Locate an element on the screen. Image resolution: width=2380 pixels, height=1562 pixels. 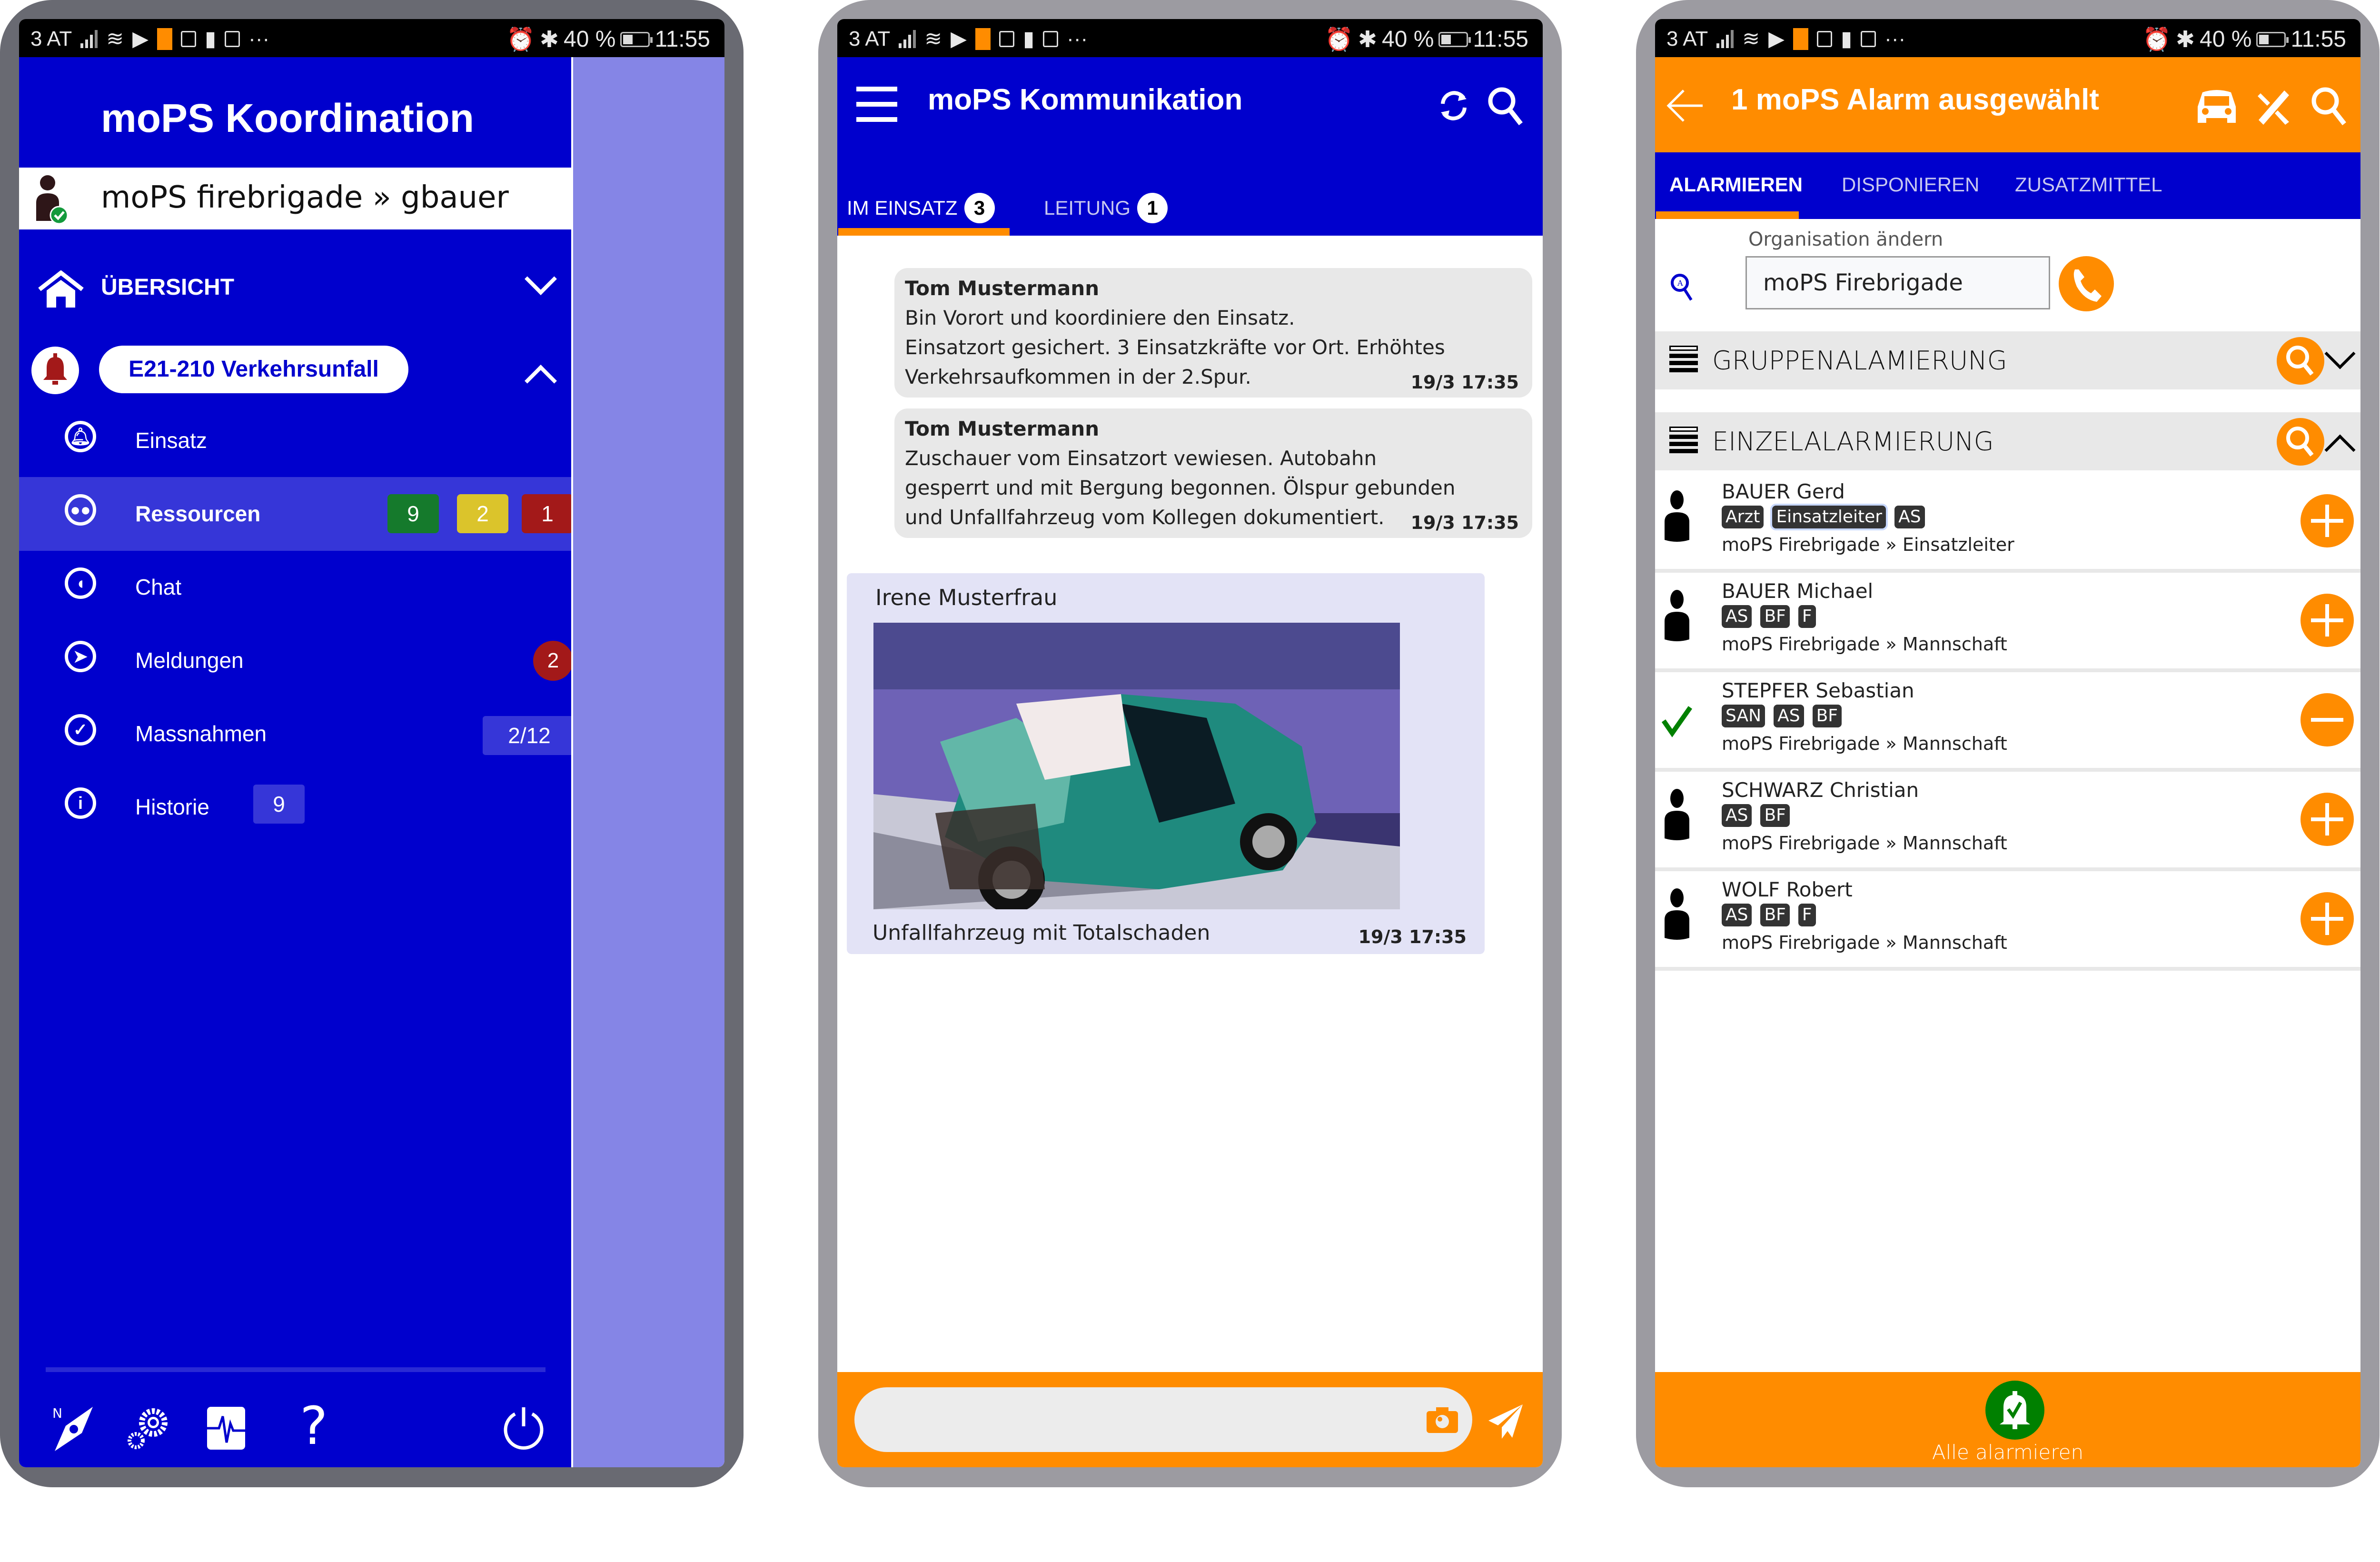
help-icon: ? is located at coordinates (313, 1426).